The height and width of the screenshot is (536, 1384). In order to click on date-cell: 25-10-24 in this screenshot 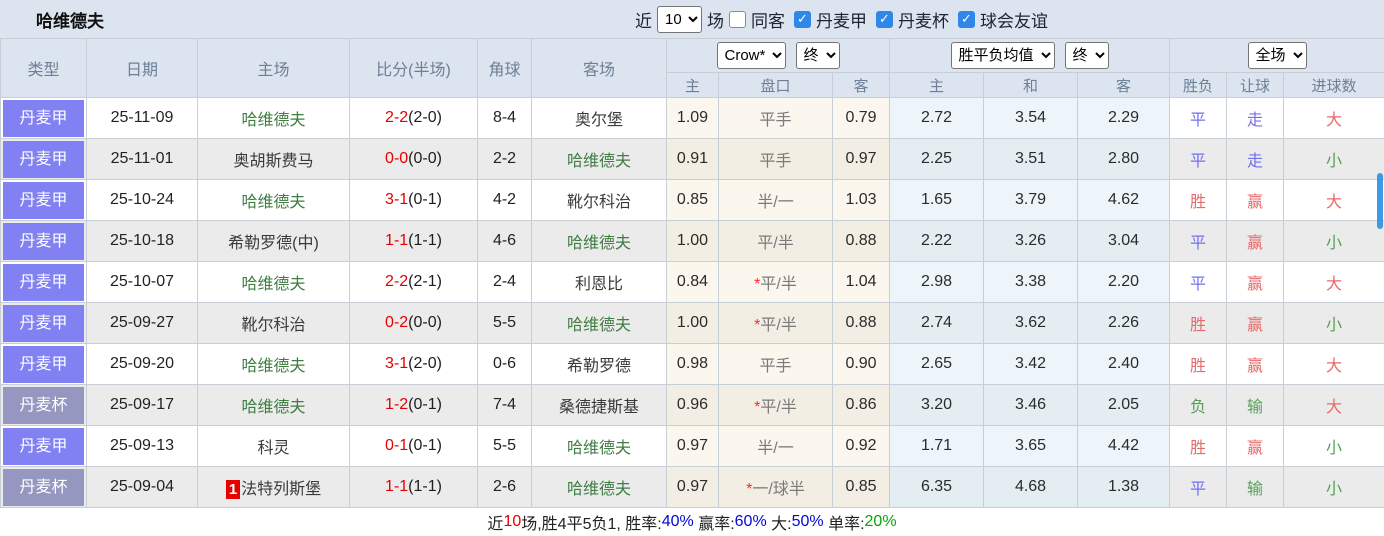, I will do `click(142, 200)`.